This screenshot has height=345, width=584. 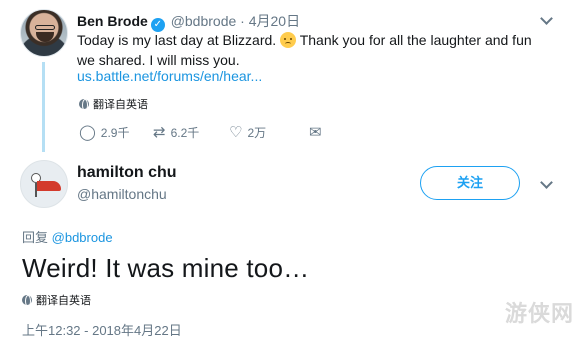 I want to click on retweet-icon: ⇄, so click(x=159, y=132).